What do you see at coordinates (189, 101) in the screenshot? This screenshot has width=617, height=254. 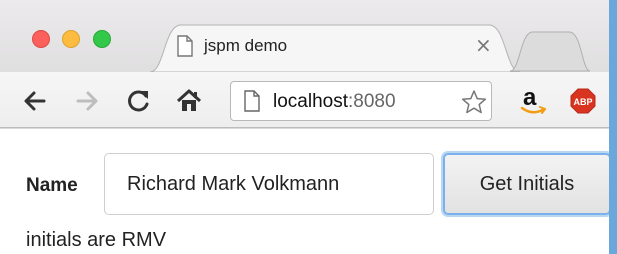 I see `home-icon` at bounding box center [189, 101].